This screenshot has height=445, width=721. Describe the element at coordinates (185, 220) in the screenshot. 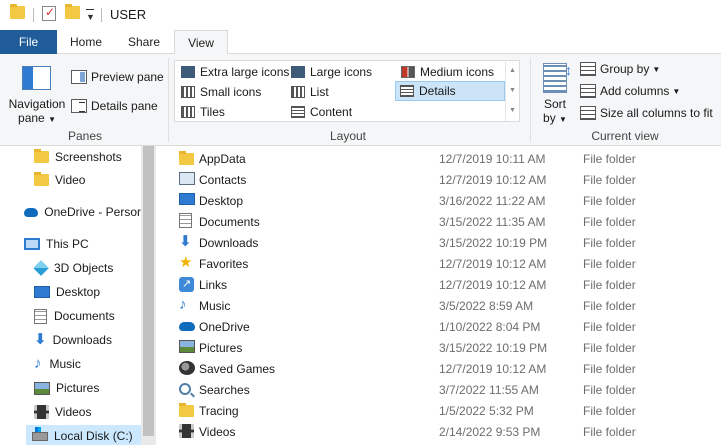

I see `document-icon` at that location.